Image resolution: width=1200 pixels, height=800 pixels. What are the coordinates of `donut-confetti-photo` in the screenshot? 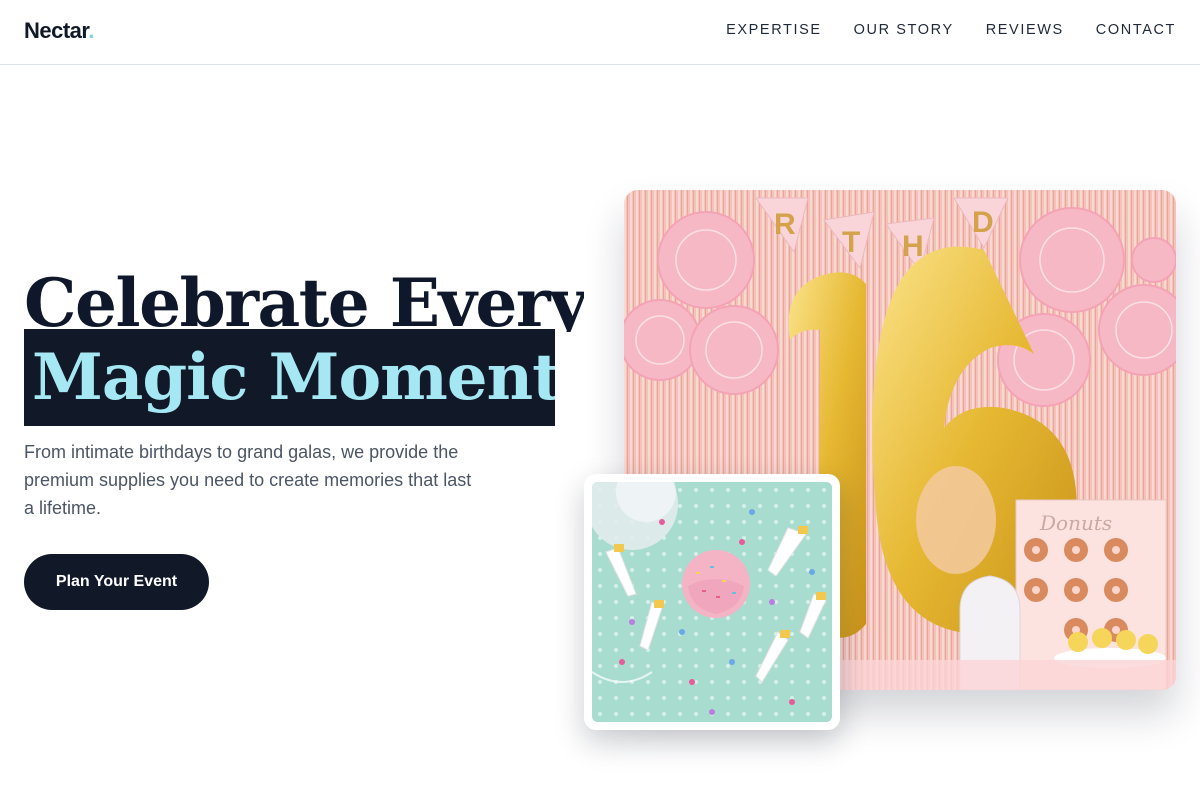 It's located at (712, 602).